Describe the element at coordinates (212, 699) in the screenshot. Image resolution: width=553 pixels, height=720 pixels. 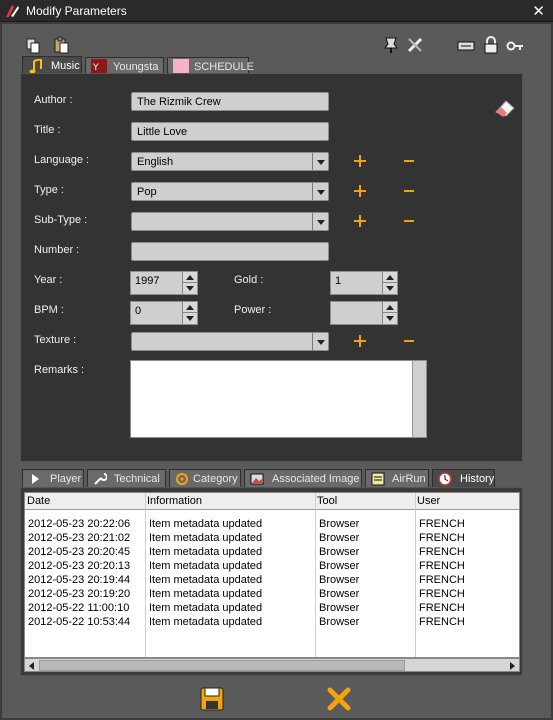
I see `save-icon` at that location.